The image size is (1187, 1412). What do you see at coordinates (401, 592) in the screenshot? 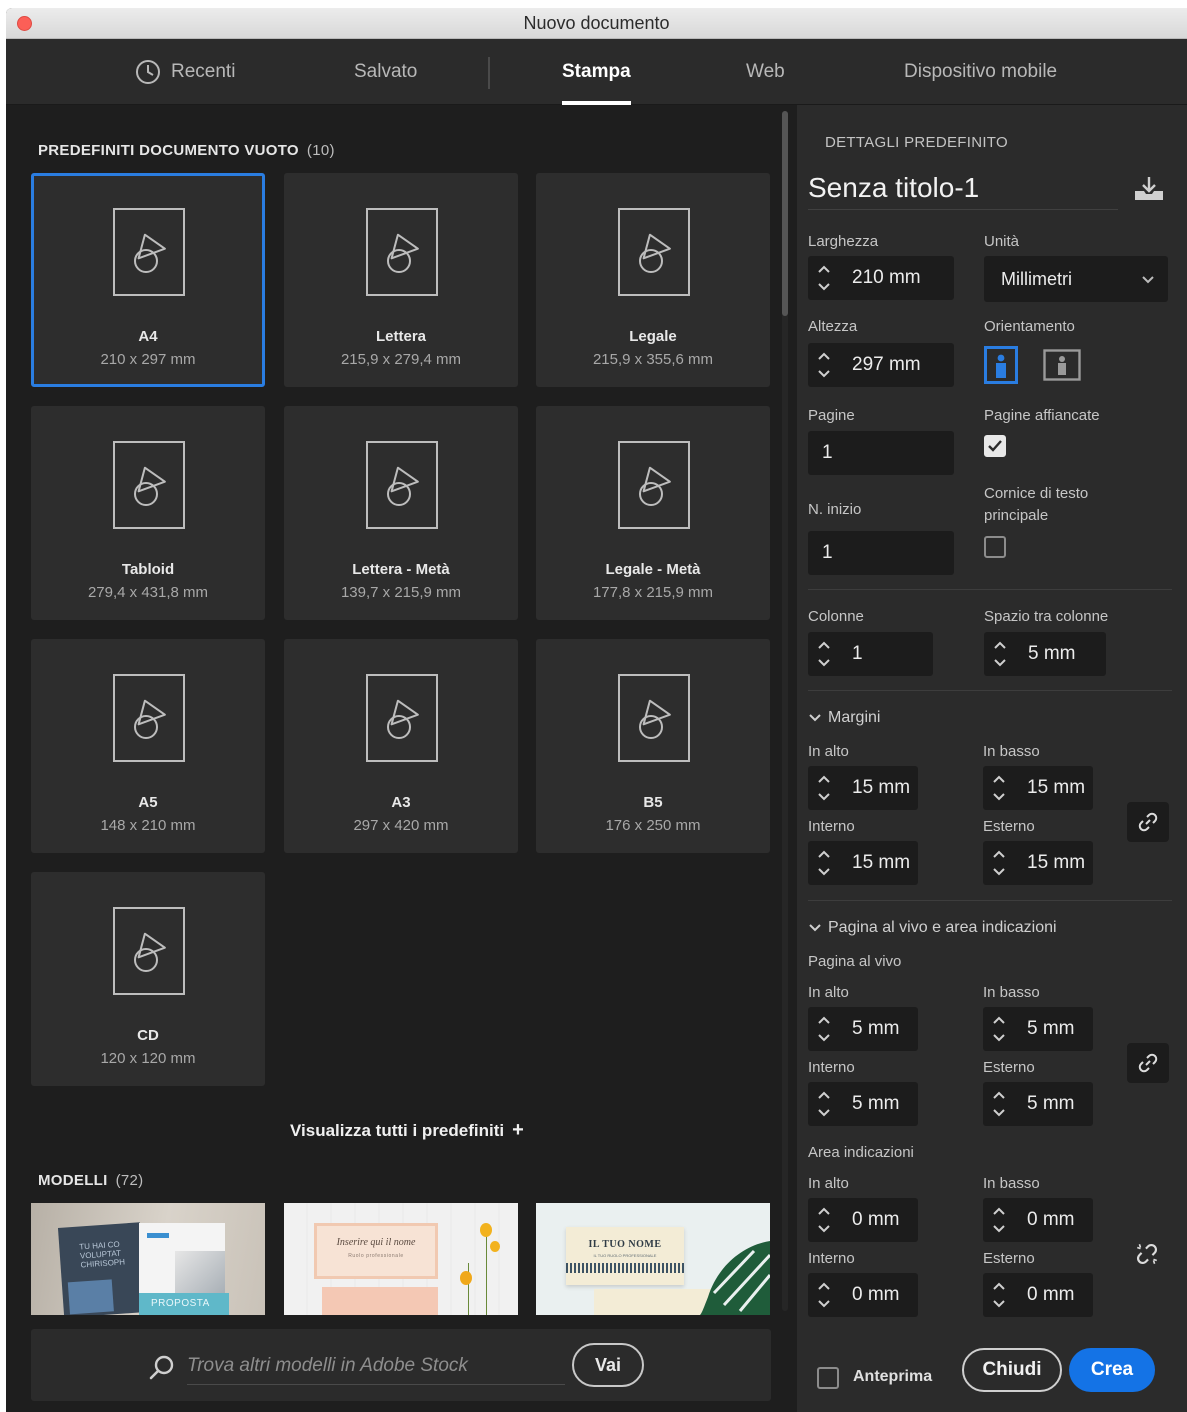
I see `preset-size: 139,7 x 215,9 mm` at bounding box center [401, 592].